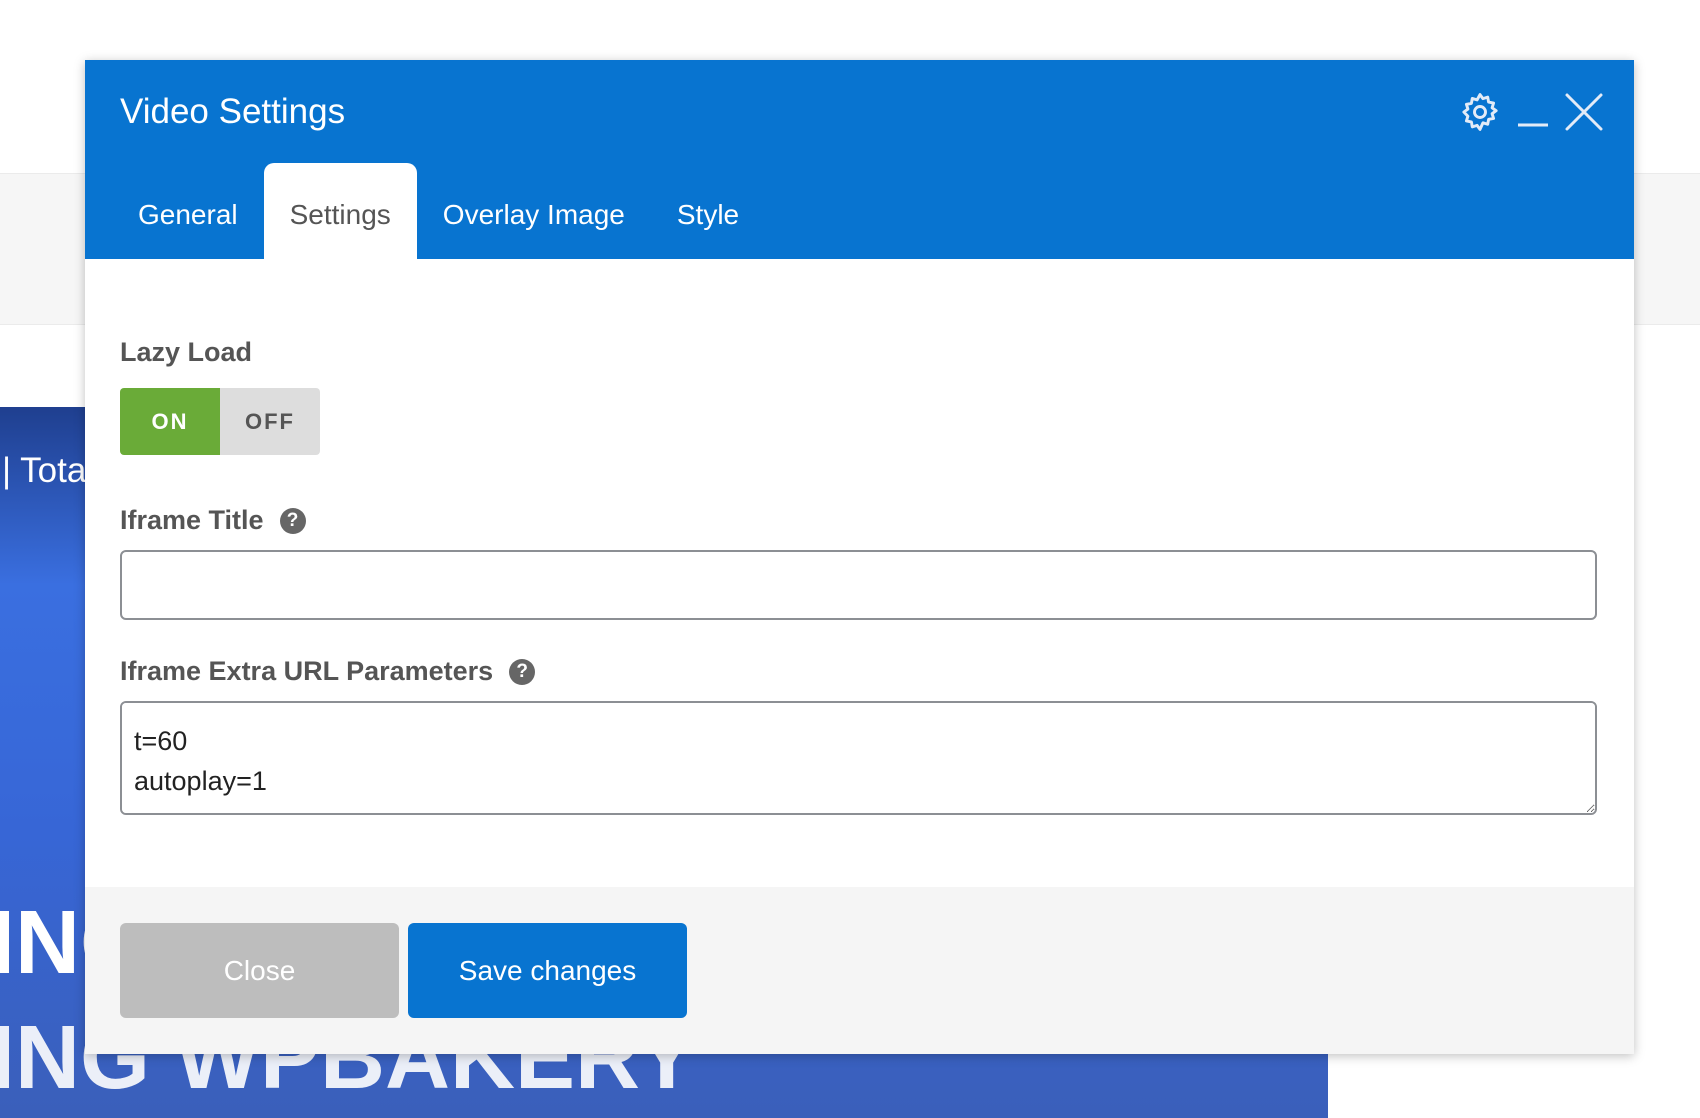 The height and width of the screenshot is (1118, 1700). What do you see at coordinates (859, 520) in the screenshot?
I see `iframe-title-label: Iframe Title?` at bounding box center [859, 520].